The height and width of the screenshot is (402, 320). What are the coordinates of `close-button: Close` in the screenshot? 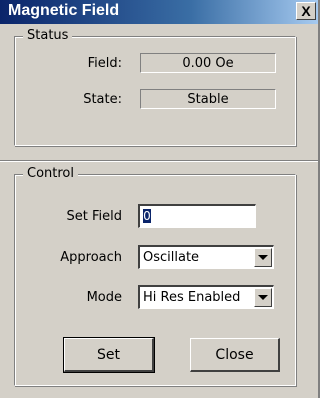 It's located at (235, 355).